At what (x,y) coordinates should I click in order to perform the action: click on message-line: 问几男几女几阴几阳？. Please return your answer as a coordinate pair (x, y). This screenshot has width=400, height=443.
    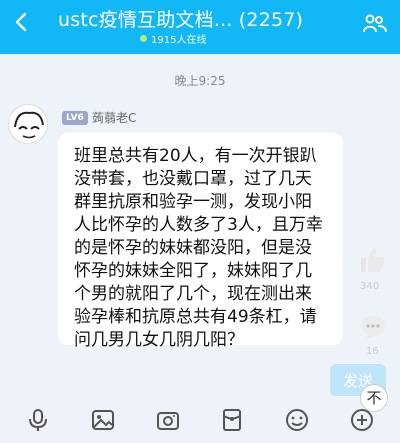
    Looking at the image, I should click on (159, 340).